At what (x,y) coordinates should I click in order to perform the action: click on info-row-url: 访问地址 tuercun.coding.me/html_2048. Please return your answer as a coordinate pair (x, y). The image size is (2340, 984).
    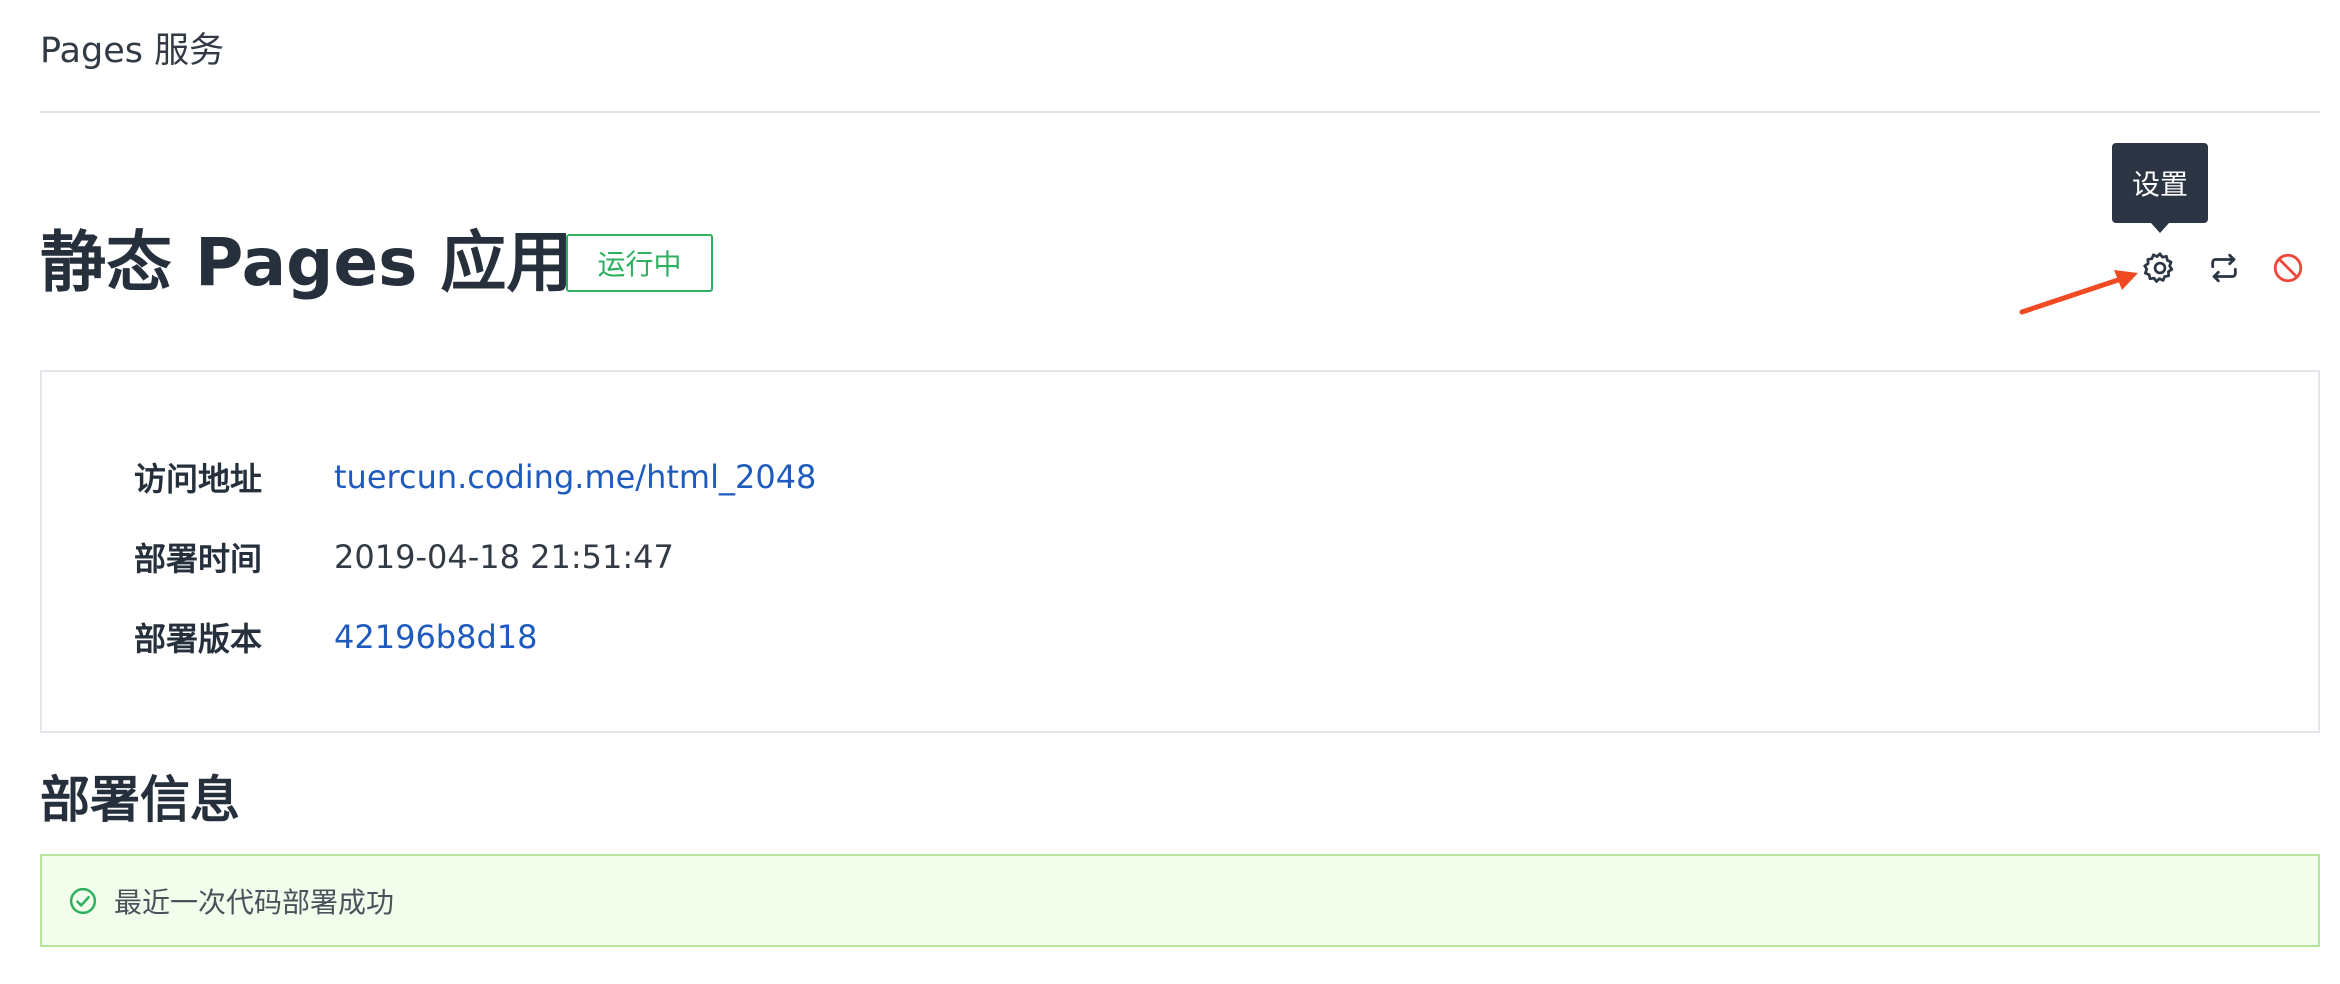
    Looking at the image, I should click on (475, 477).